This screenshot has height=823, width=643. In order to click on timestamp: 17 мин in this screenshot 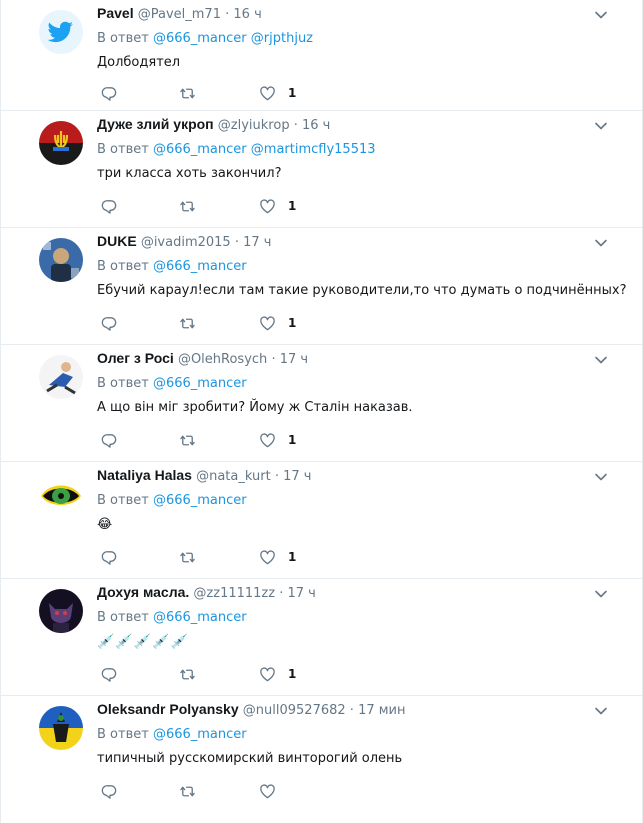, I will do `click(381, 710)`.